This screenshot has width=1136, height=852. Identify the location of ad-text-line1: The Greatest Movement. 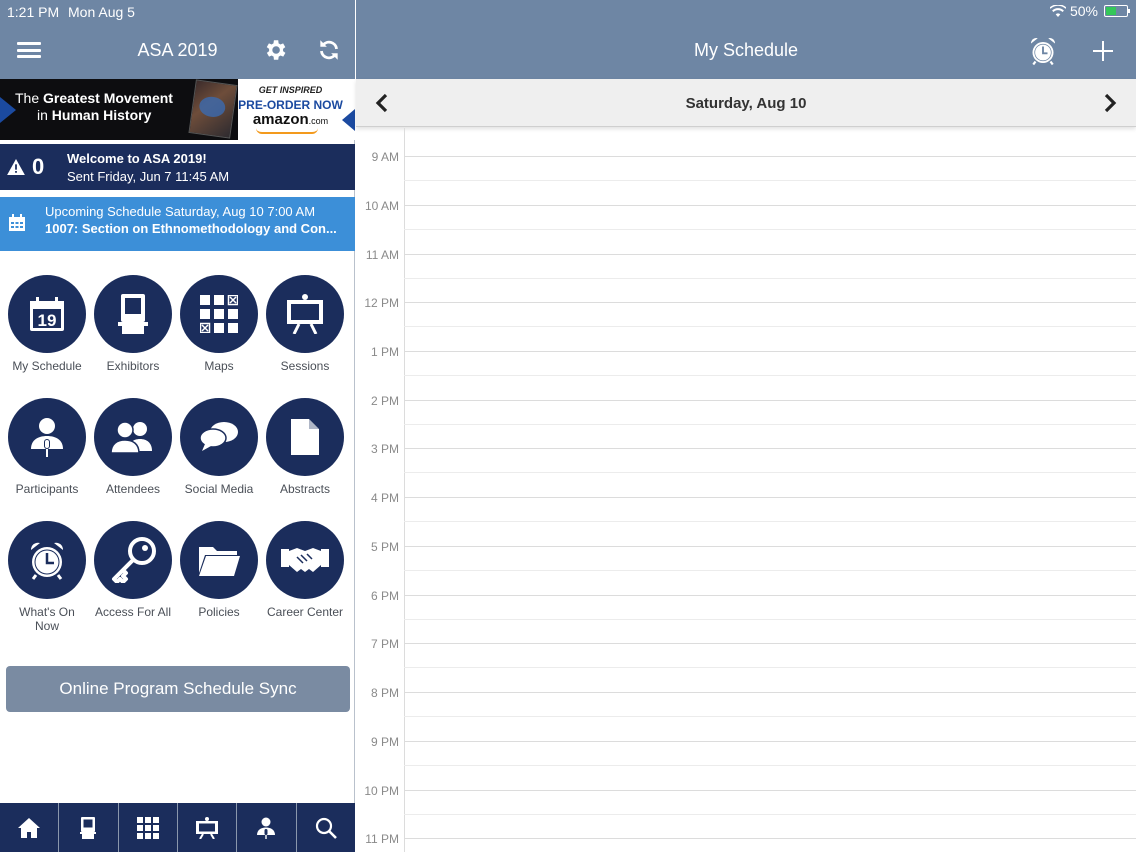
(94, 98).